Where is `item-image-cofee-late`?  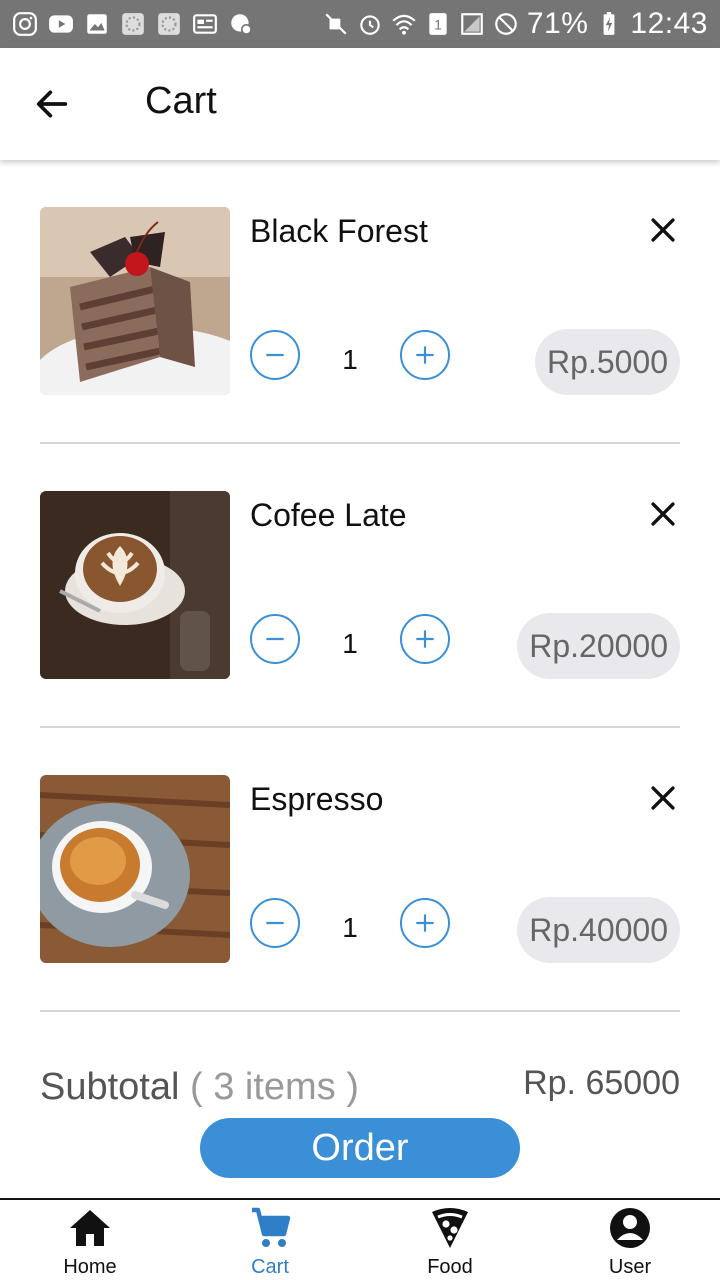
item-image-cofee-late is located at coordinates (135, 585).